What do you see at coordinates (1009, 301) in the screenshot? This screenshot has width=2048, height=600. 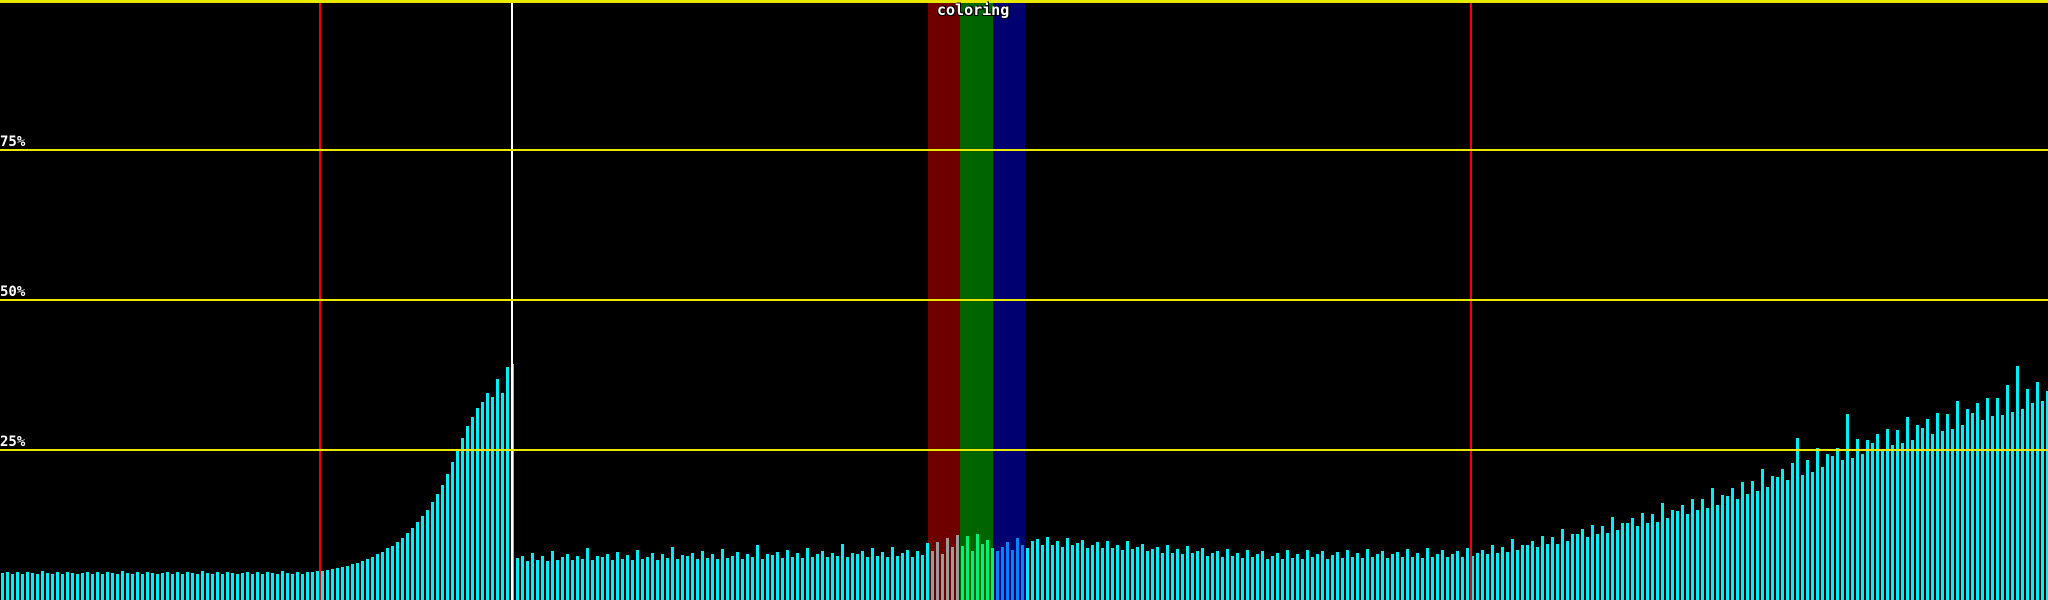 I see `color-band-blue` at bounding box center [1009, 301].